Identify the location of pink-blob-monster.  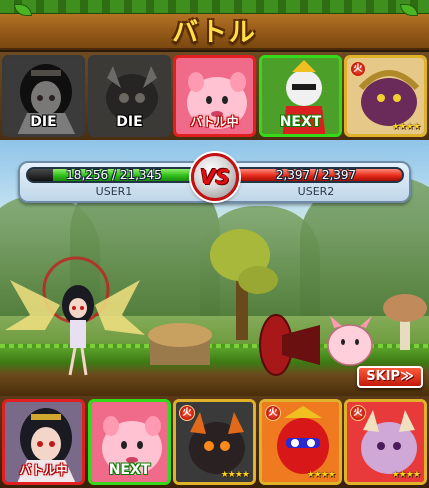
(350, 345).